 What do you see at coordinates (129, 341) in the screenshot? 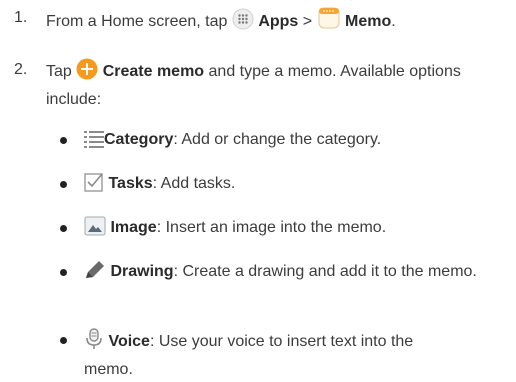
I see `option-label: Voice` at bounding box center [129, 341].